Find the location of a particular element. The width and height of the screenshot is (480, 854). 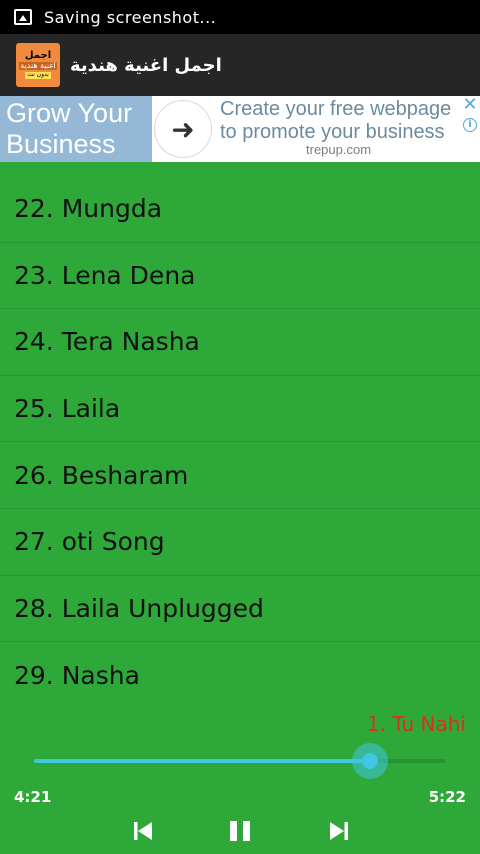

ad-domain: trepup.com is located at coordinates (338, 149).